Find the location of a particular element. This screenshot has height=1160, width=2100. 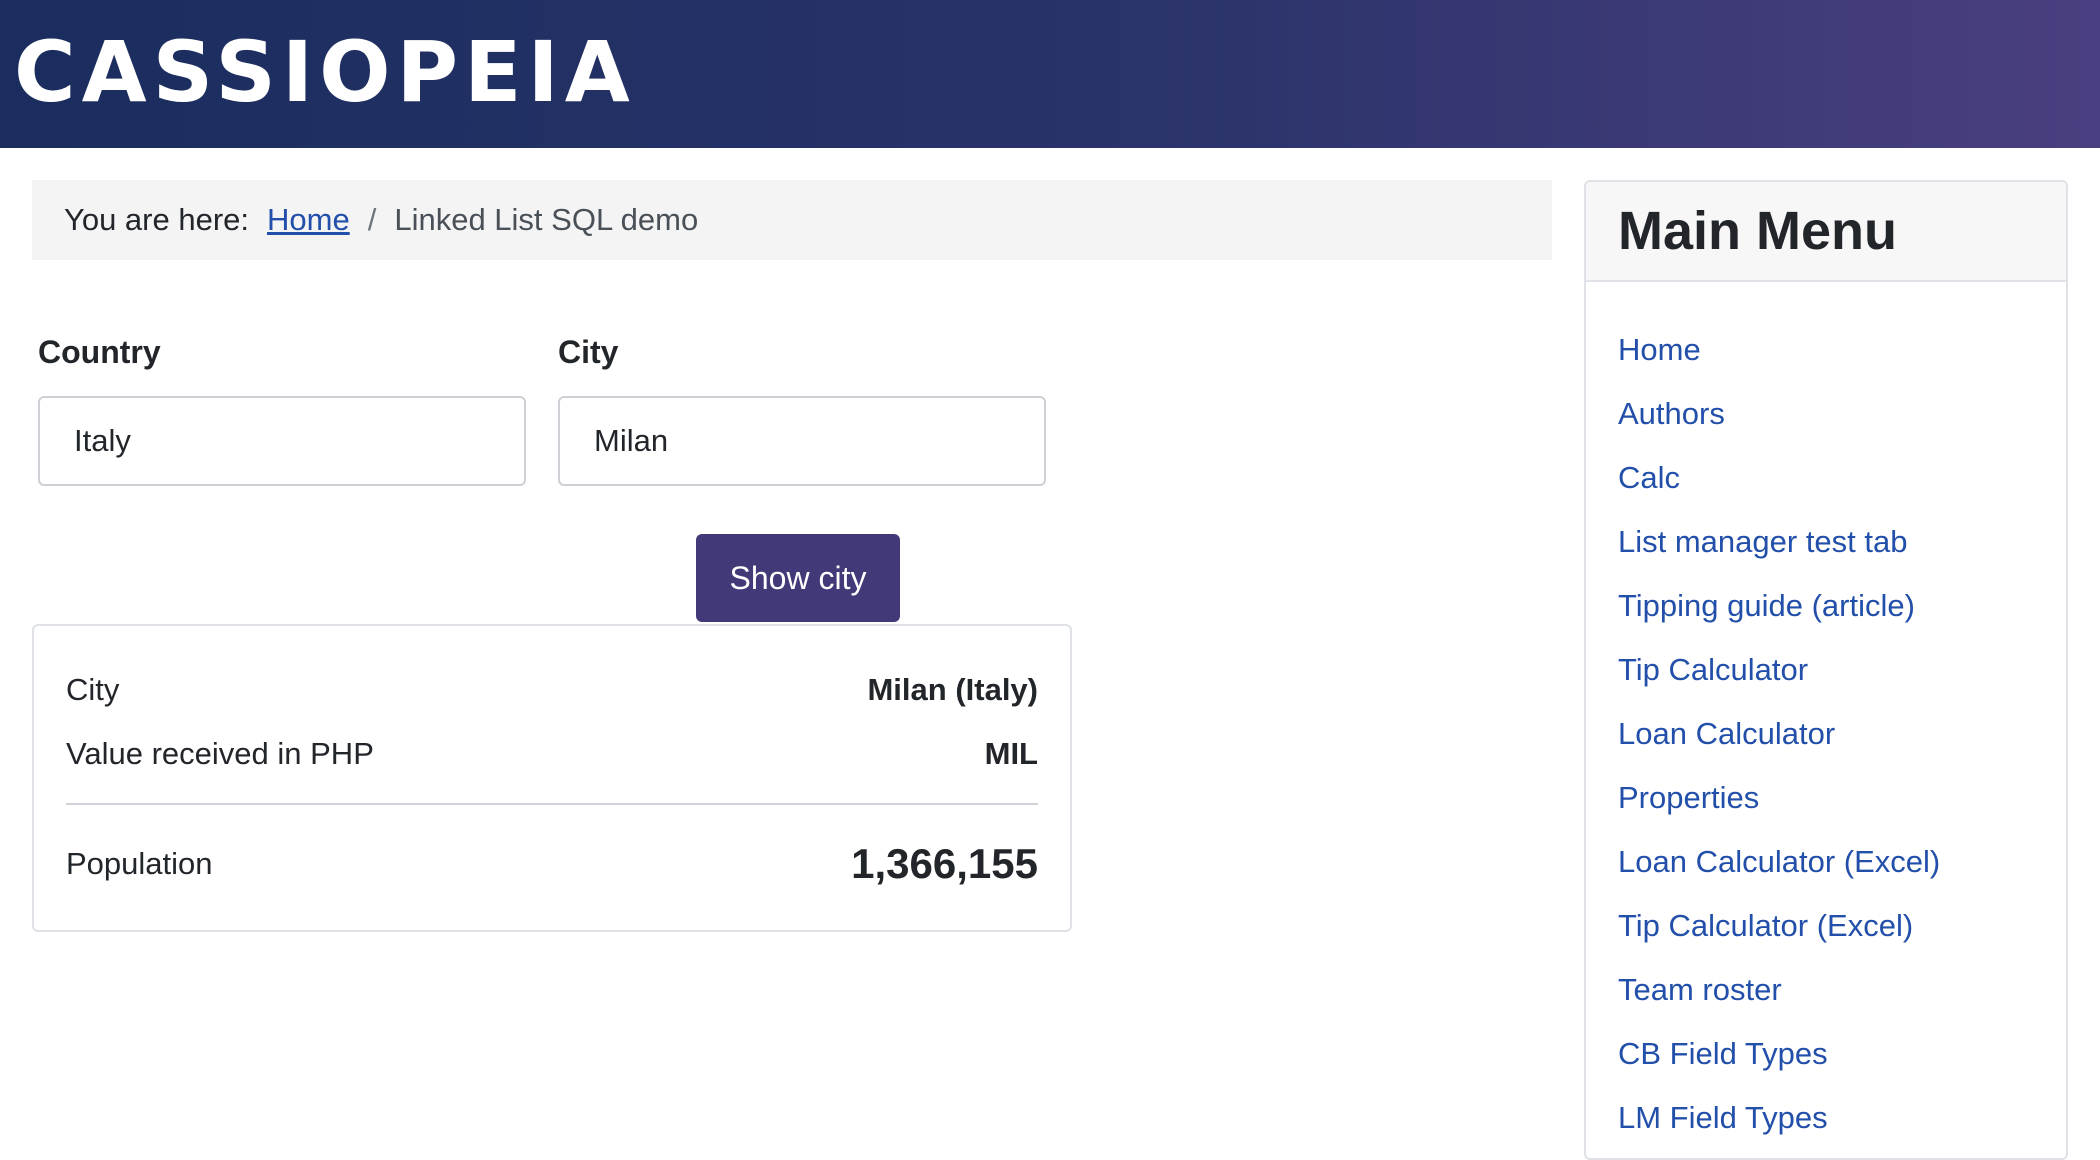

menu-item-tip-calculator-excel: Tip Calculator (Excel) is located at coordinates (1779, 926).